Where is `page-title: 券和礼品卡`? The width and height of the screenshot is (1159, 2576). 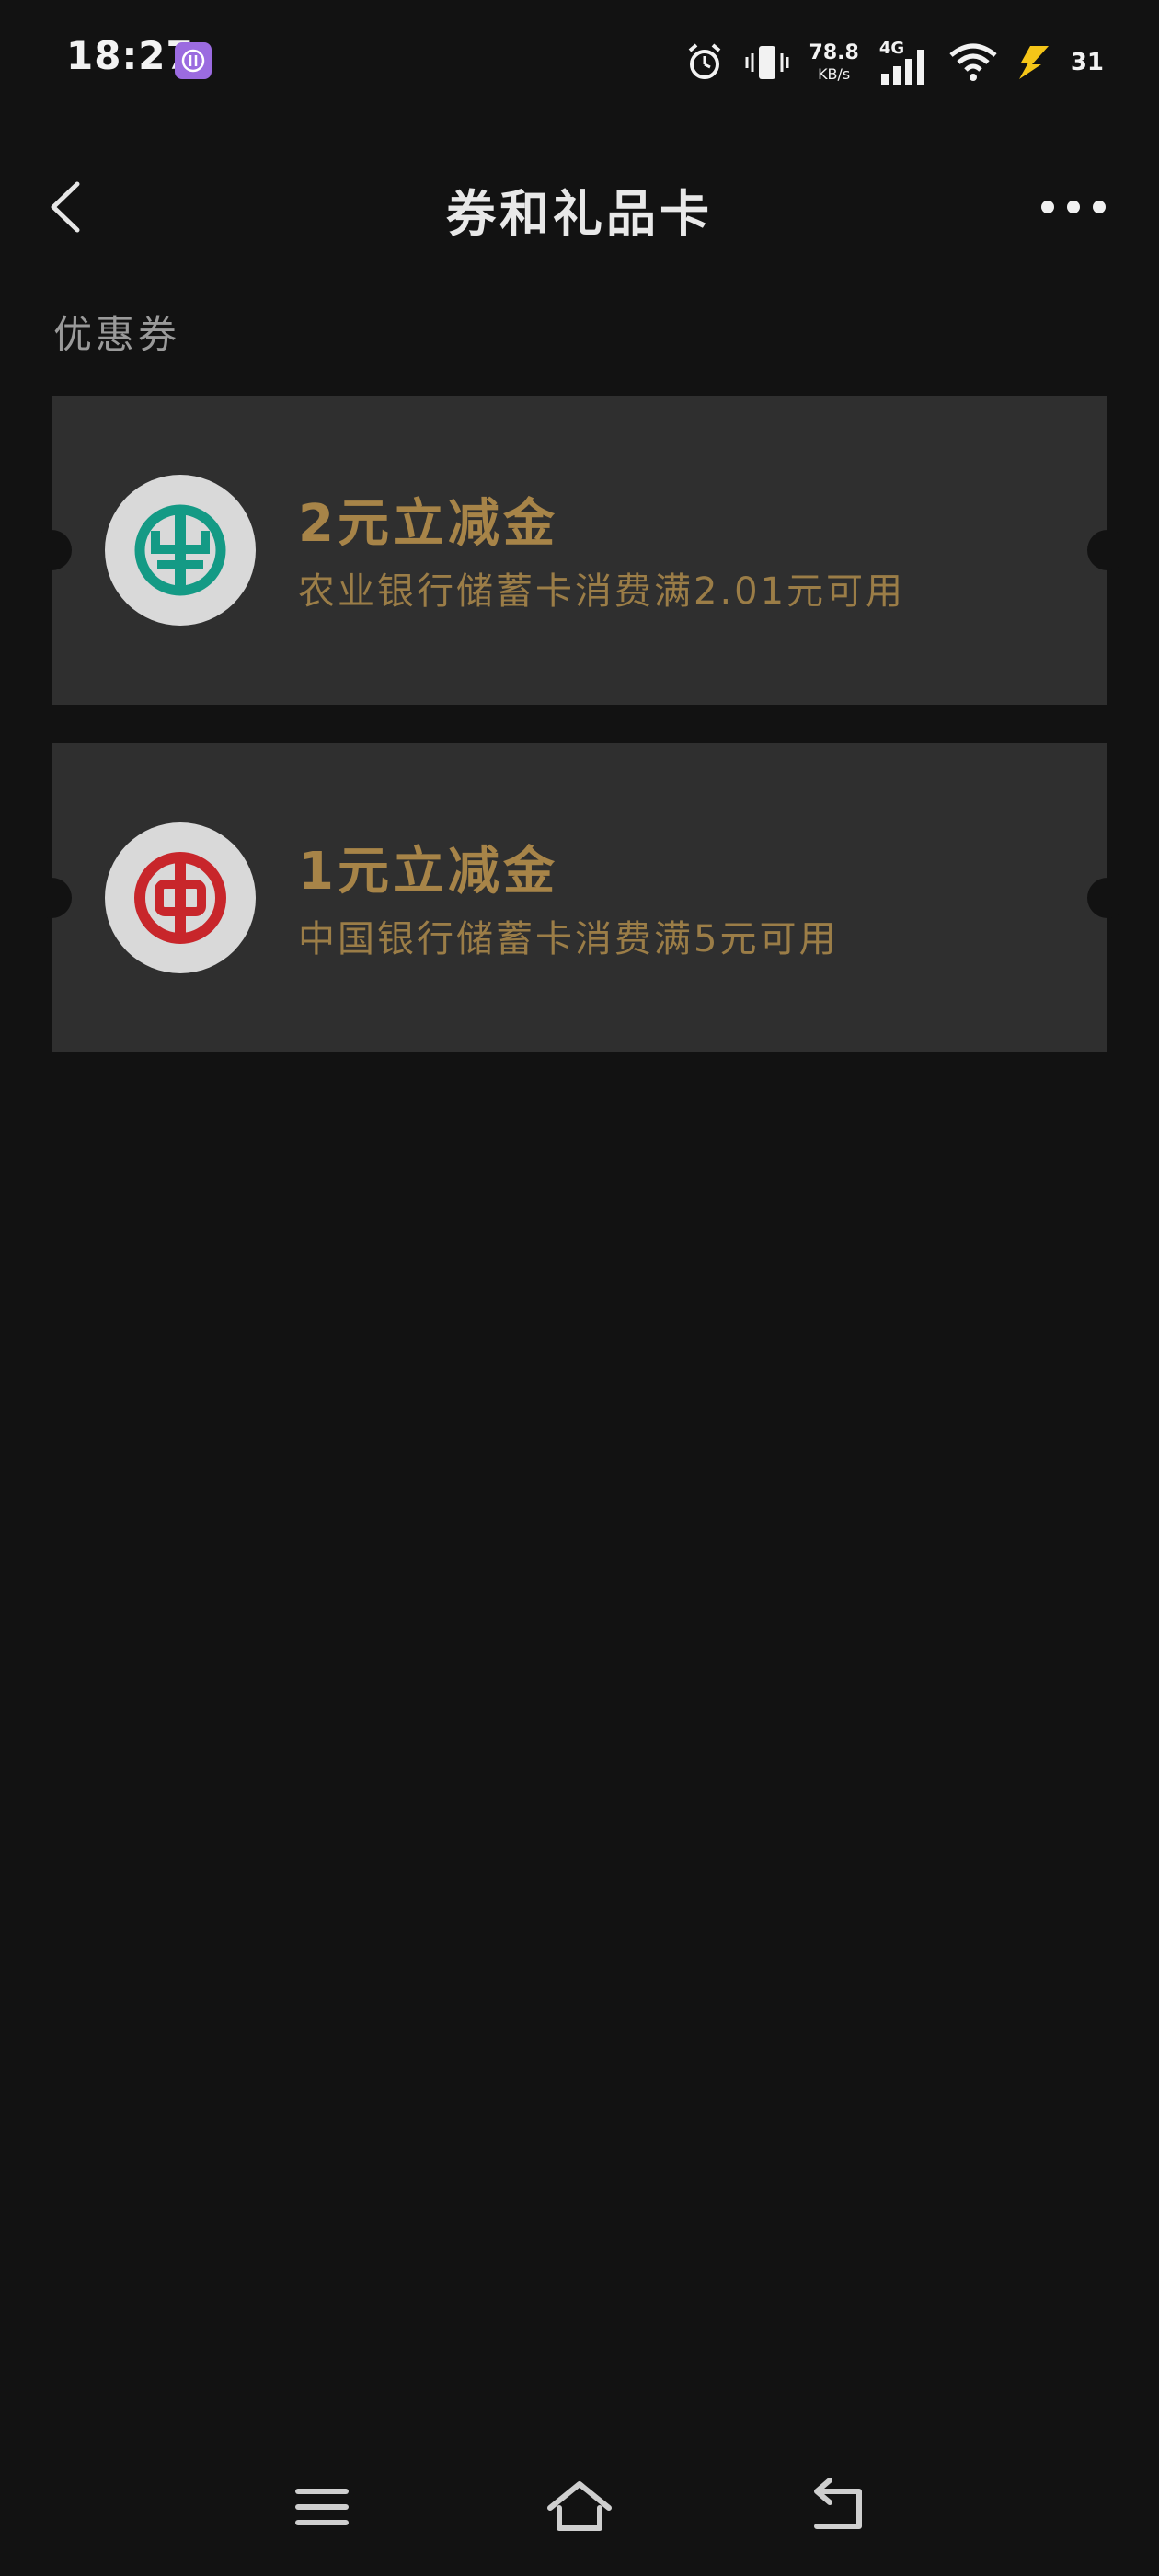
page-title: 券和礼品卡 is located at coordinates (579, 214).